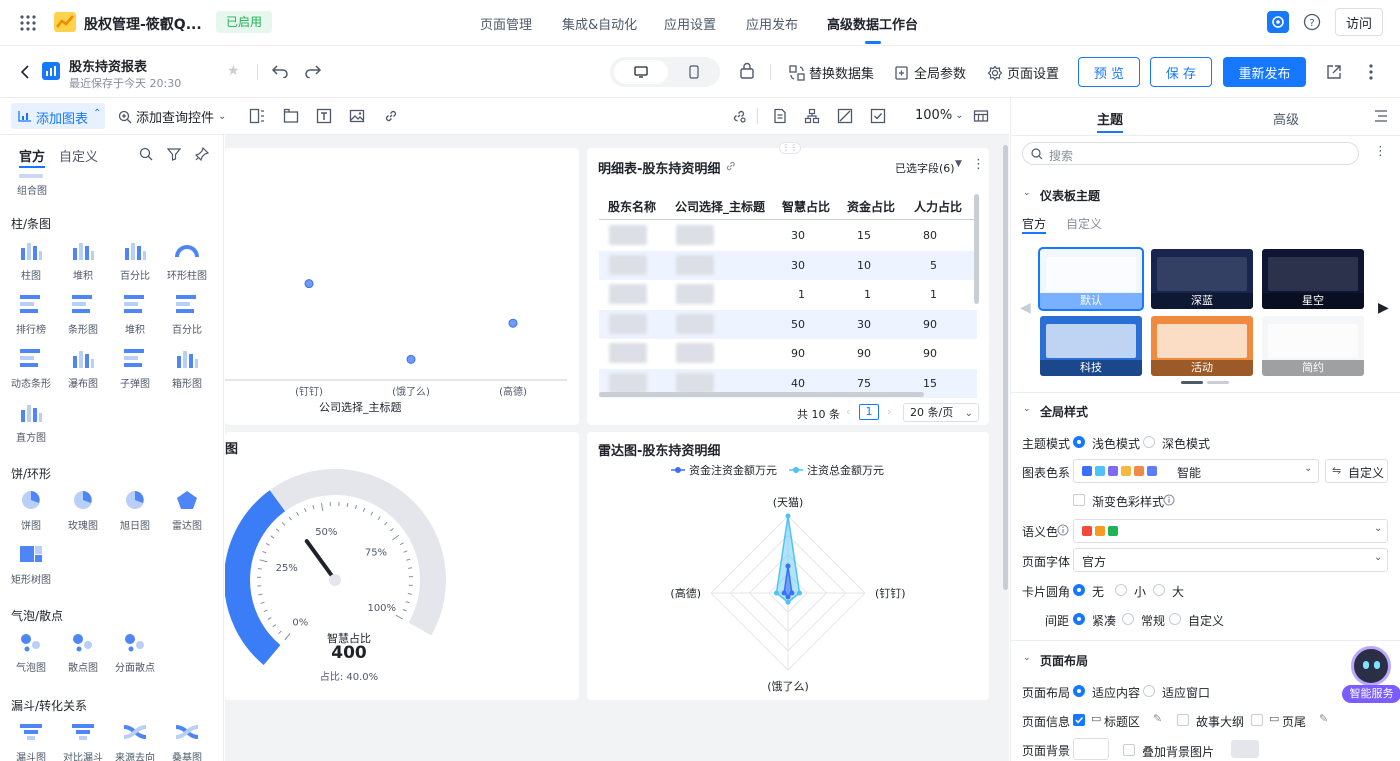  Describe the element at coordinates (1278, 22) in the screenshot. I see `assistant-icon` at that location.